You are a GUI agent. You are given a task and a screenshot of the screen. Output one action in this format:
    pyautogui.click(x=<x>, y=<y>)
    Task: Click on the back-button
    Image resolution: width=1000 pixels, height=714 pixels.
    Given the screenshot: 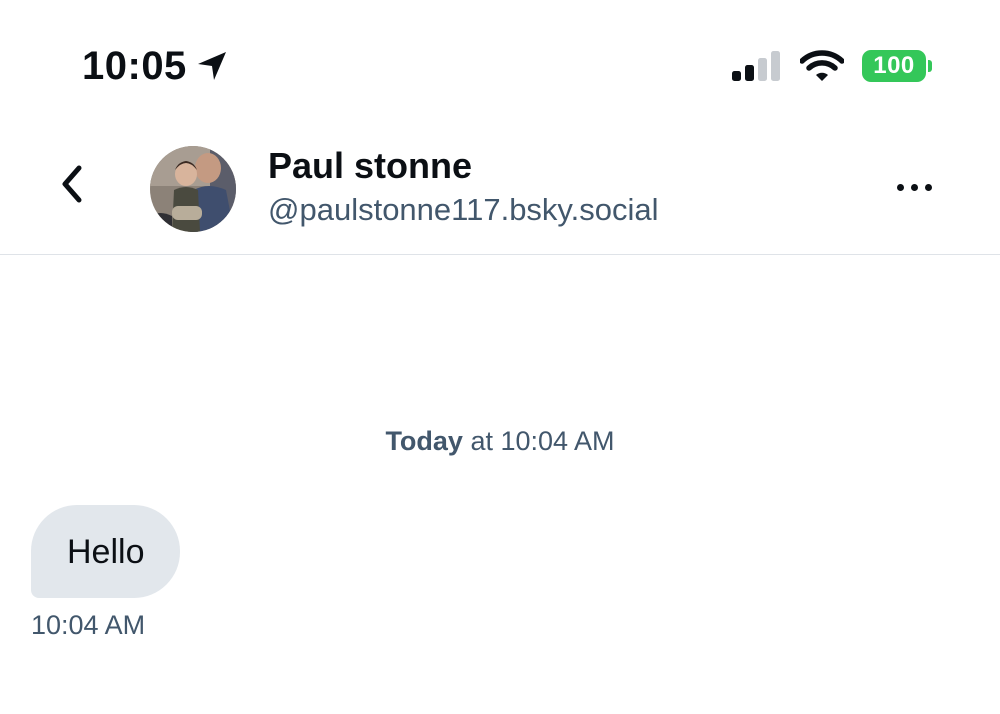 What is the action you would take?
    pyautogui.click(x=72, y=186)
    